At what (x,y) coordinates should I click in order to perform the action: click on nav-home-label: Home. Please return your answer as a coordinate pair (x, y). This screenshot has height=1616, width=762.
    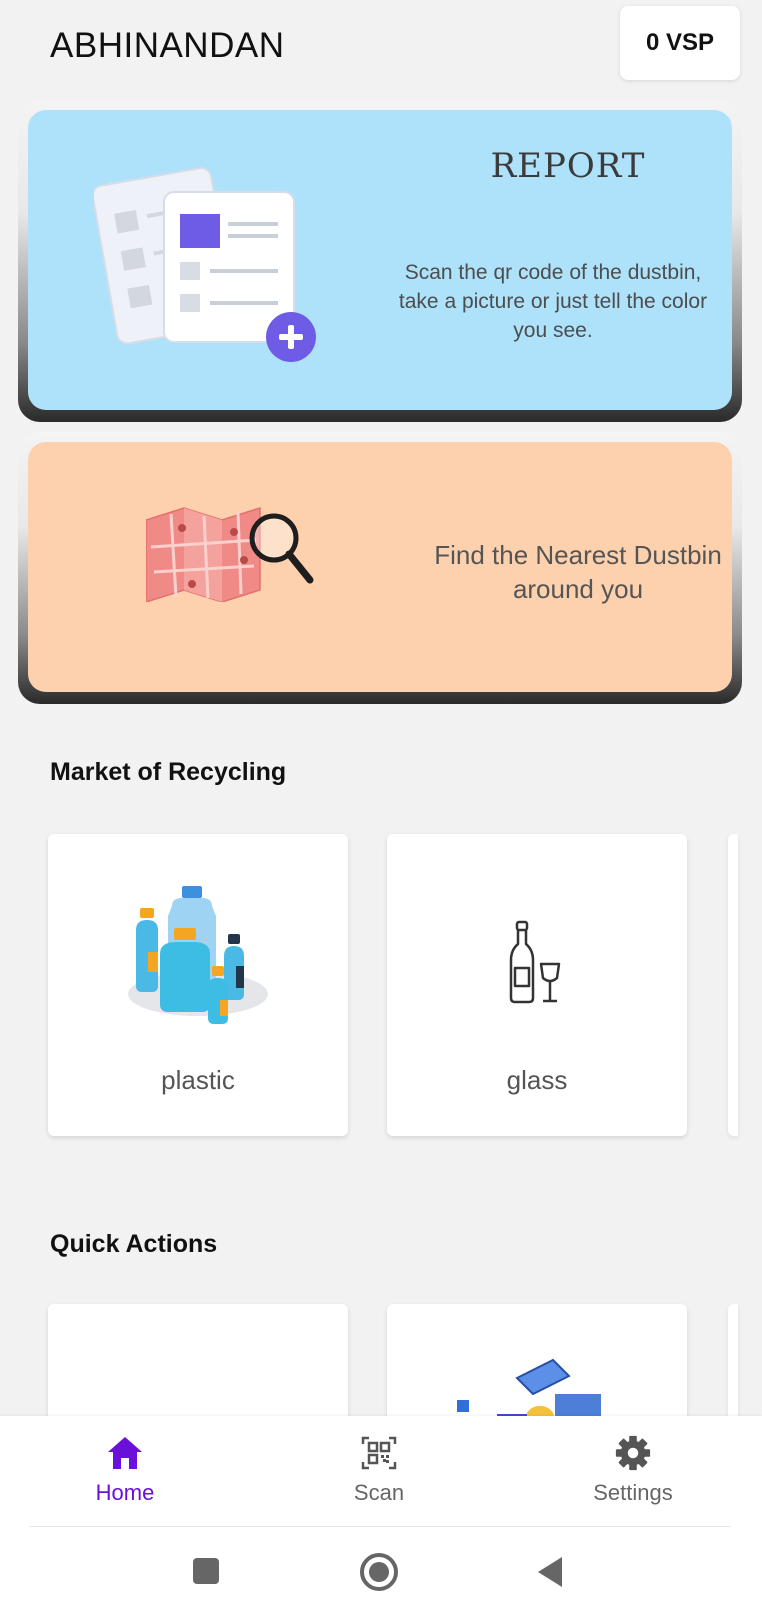
    Looking at the image, I should click on (125, 1492).